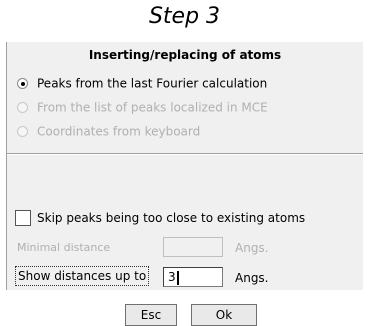  Describe the element at coordinates (185, 55) in the screenshot. I see `dialog-title: Inserting/replacing of atoms` at that location.